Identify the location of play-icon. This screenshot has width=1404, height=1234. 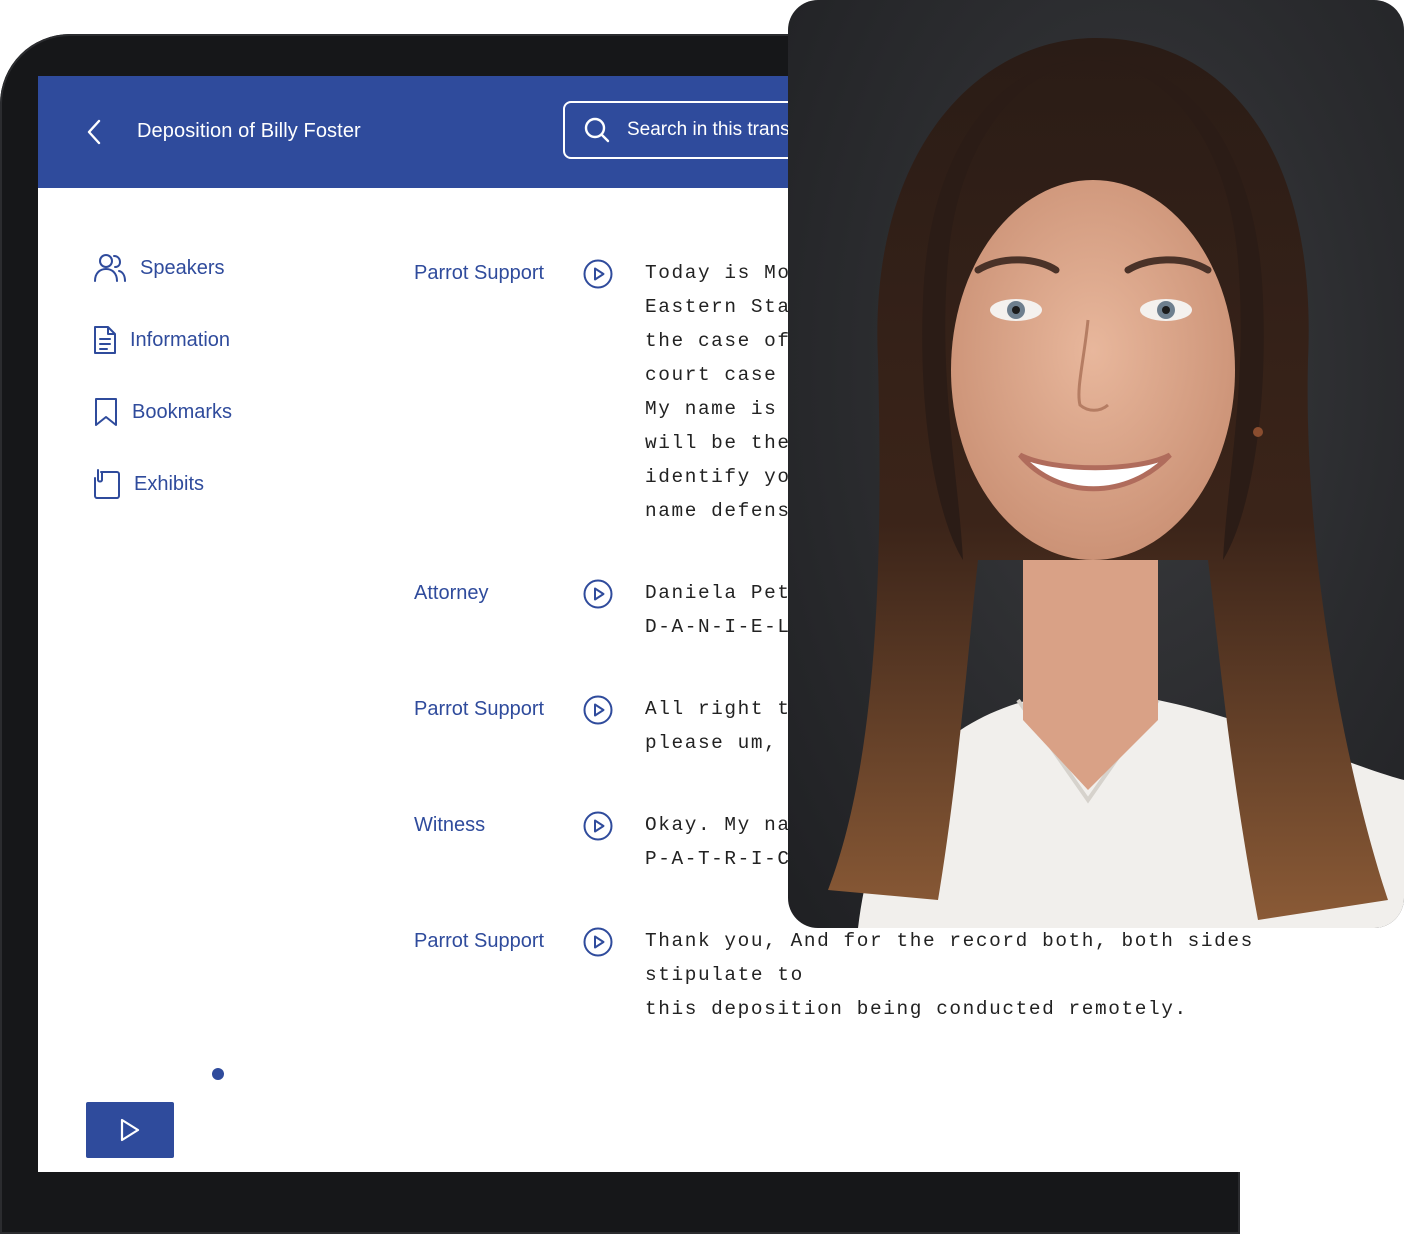
(130, 1130).